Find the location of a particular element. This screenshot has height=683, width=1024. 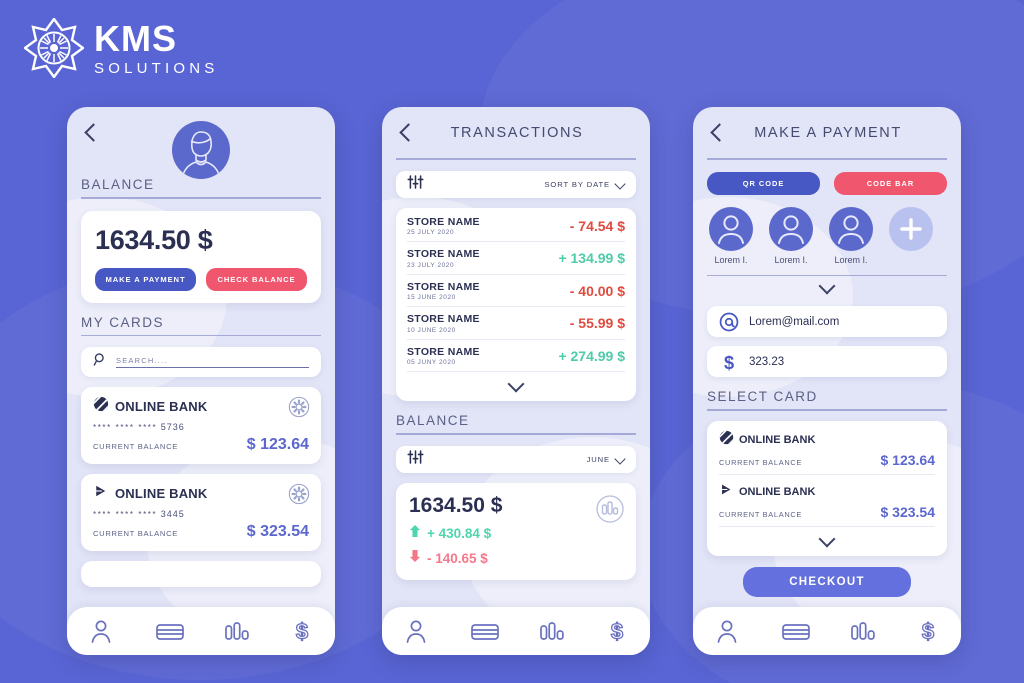

arrow-down-icon is located at coordinates (415, 558).